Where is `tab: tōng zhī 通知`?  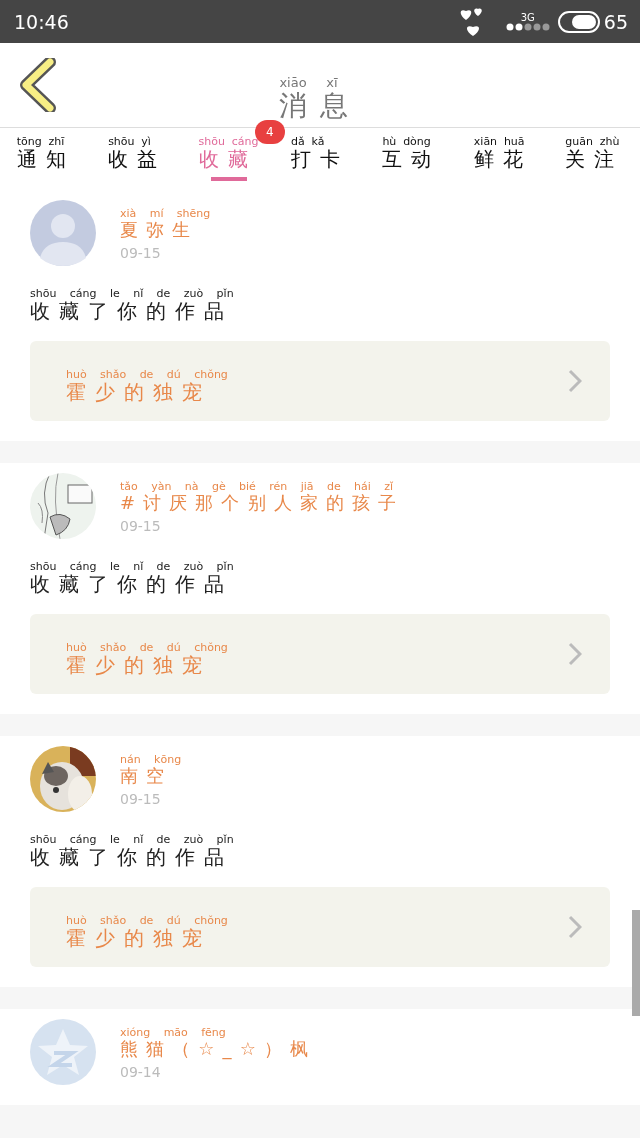
tab: tōng zhī 通知 is located at coordinates (46, 159).